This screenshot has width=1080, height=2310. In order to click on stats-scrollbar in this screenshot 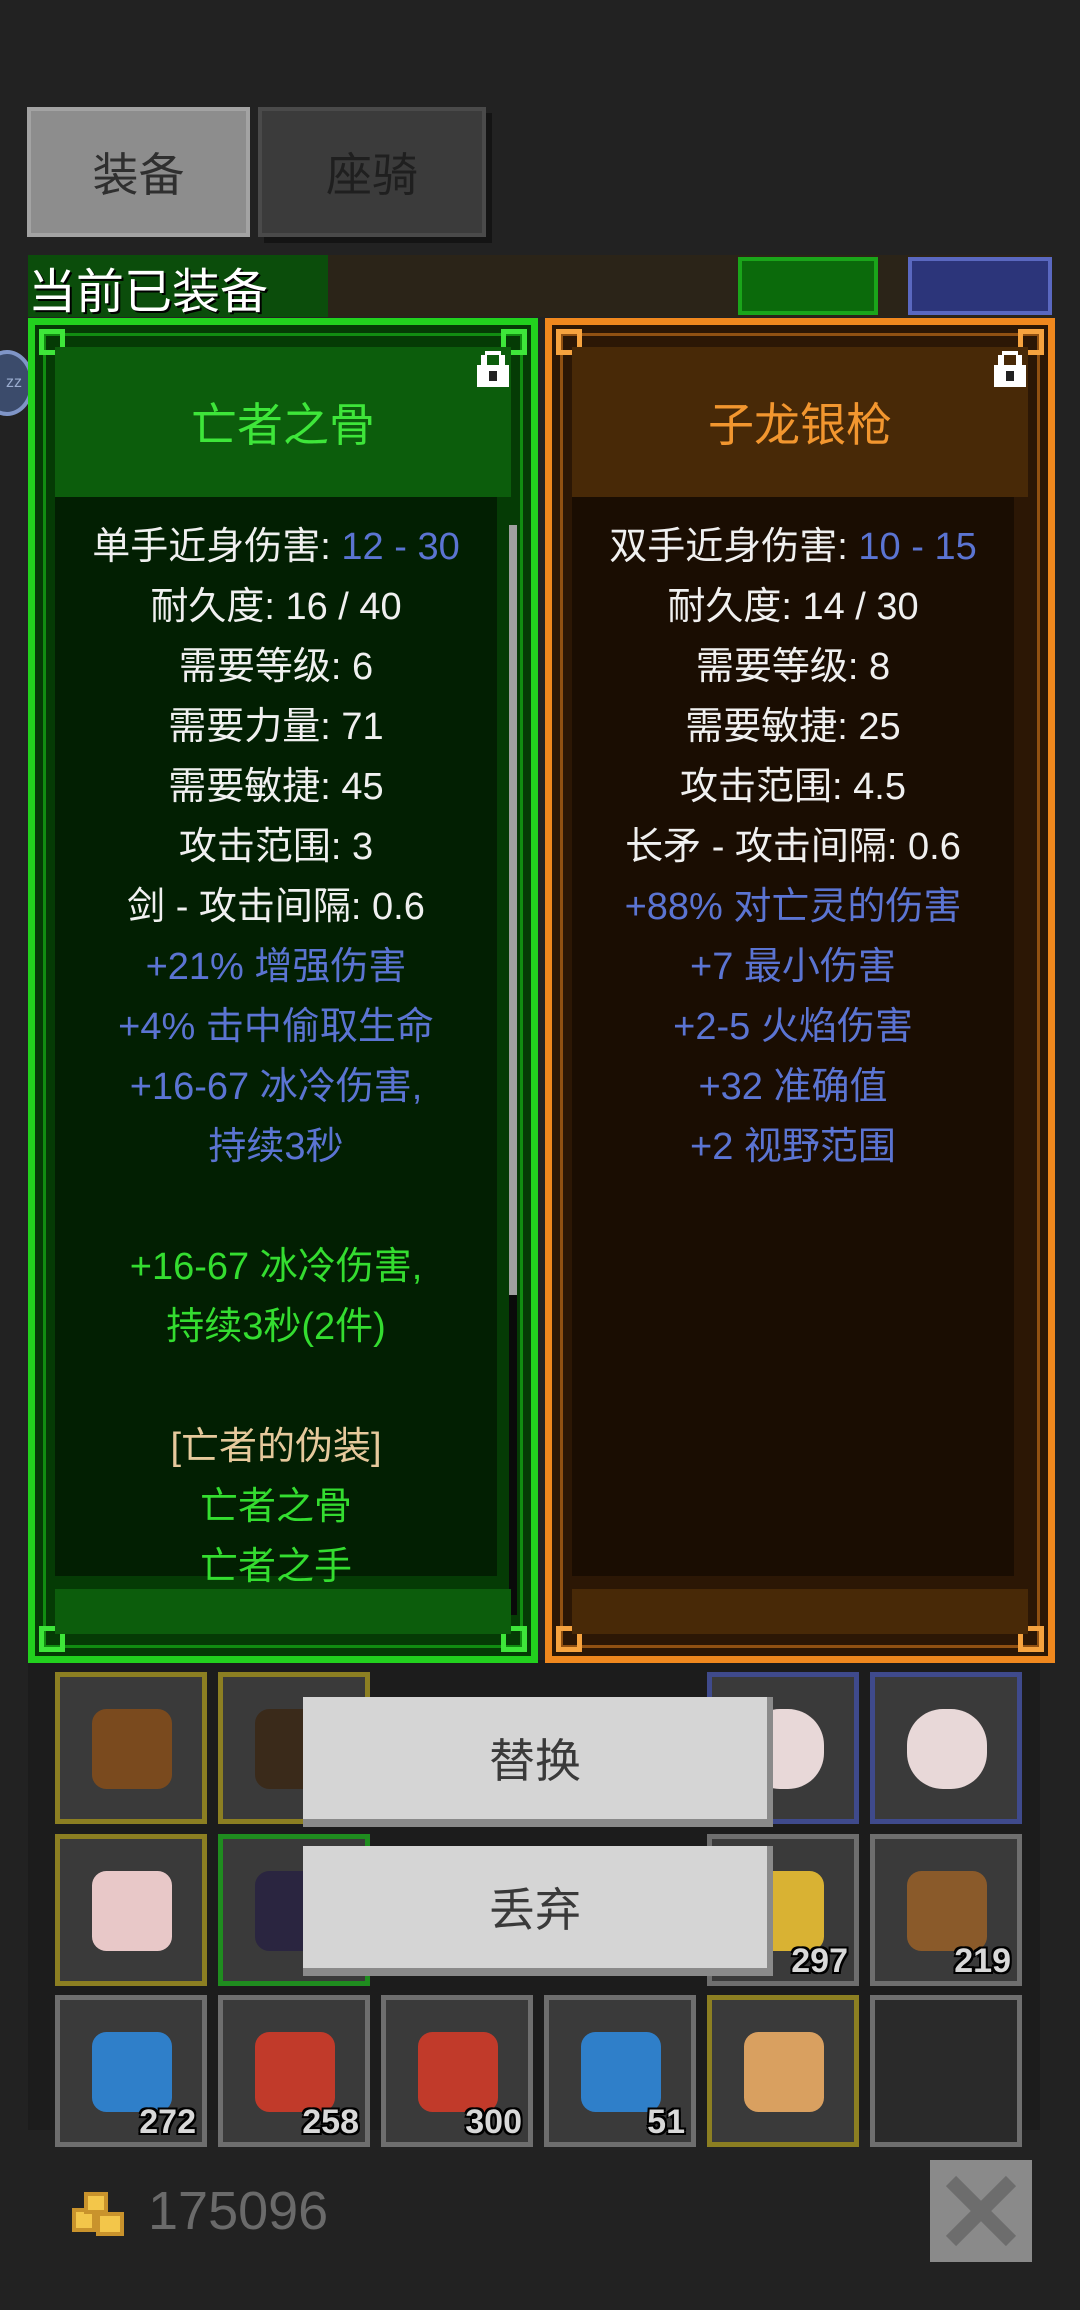, I will do `click(513, 1070)`.